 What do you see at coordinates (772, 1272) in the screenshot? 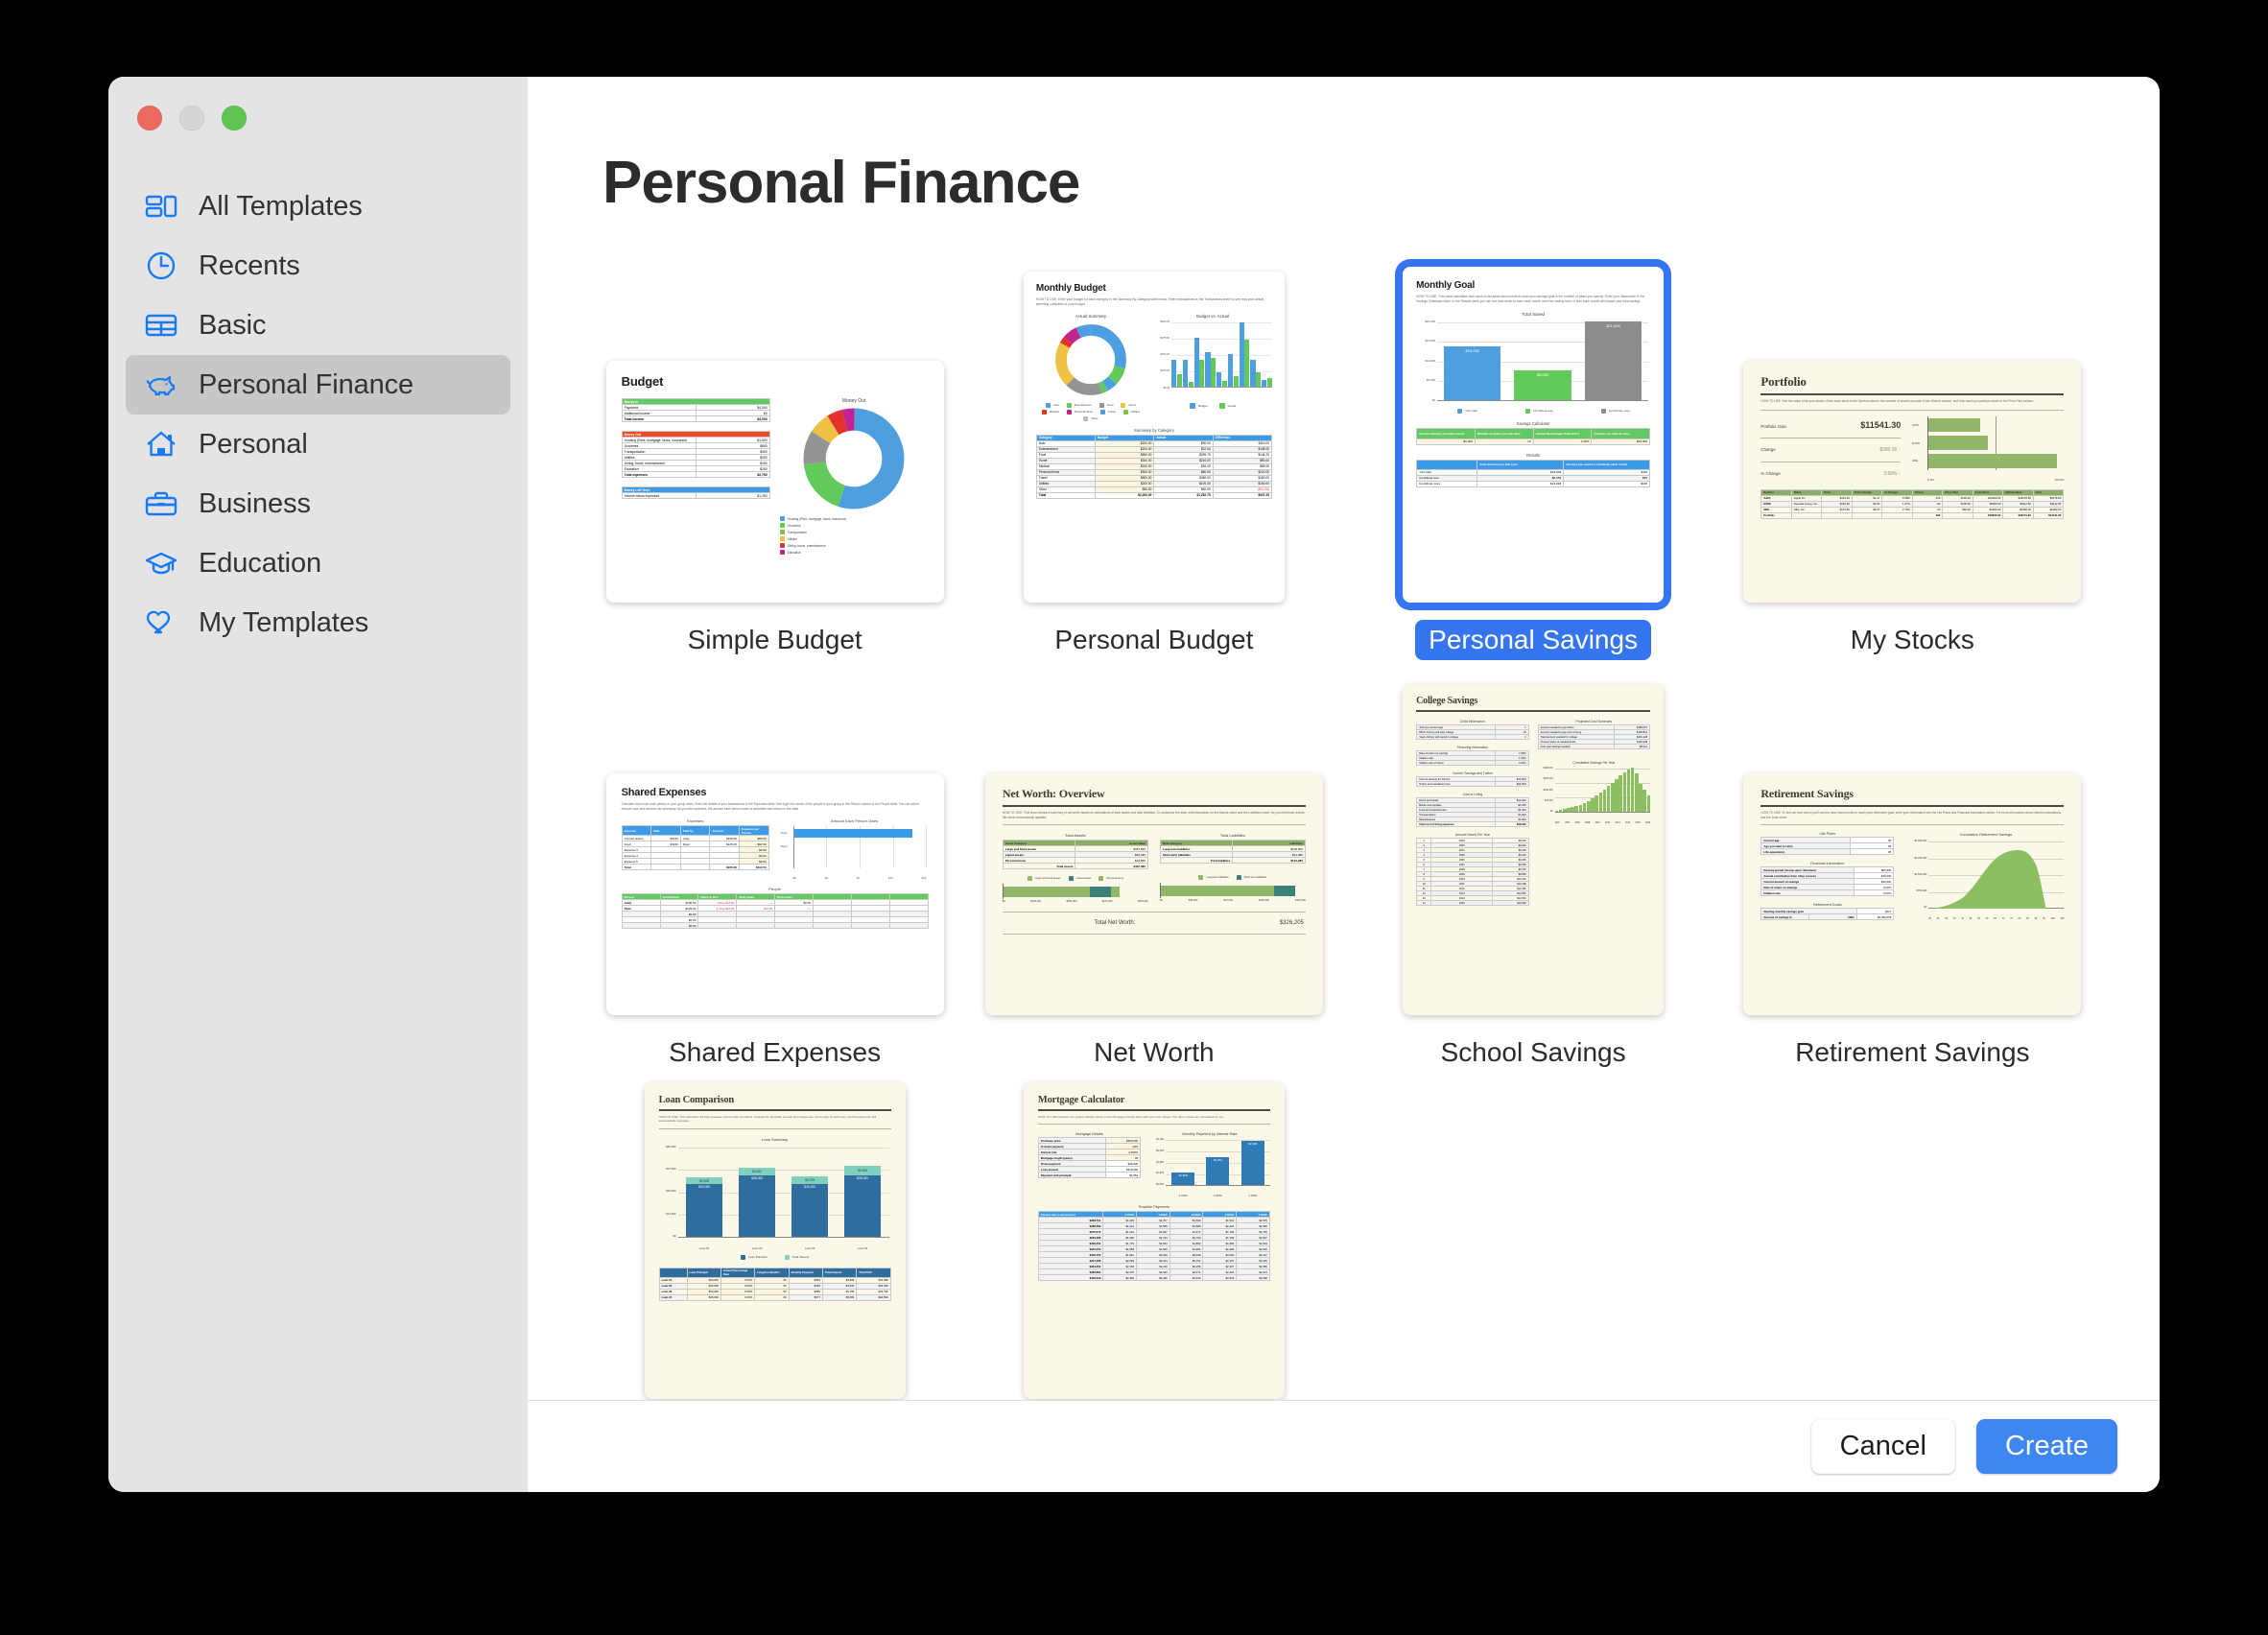
I see `col-header: Length in Months` at bounding box center [772, 1272].